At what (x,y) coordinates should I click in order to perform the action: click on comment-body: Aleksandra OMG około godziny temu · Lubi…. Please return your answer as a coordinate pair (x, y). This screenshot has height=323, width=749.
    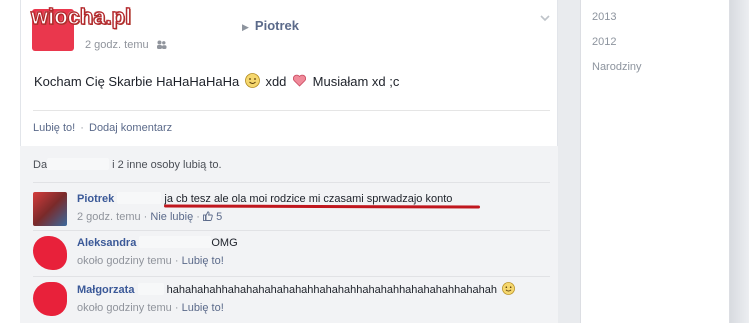
    Looking at the image, I should click on (157, 251).